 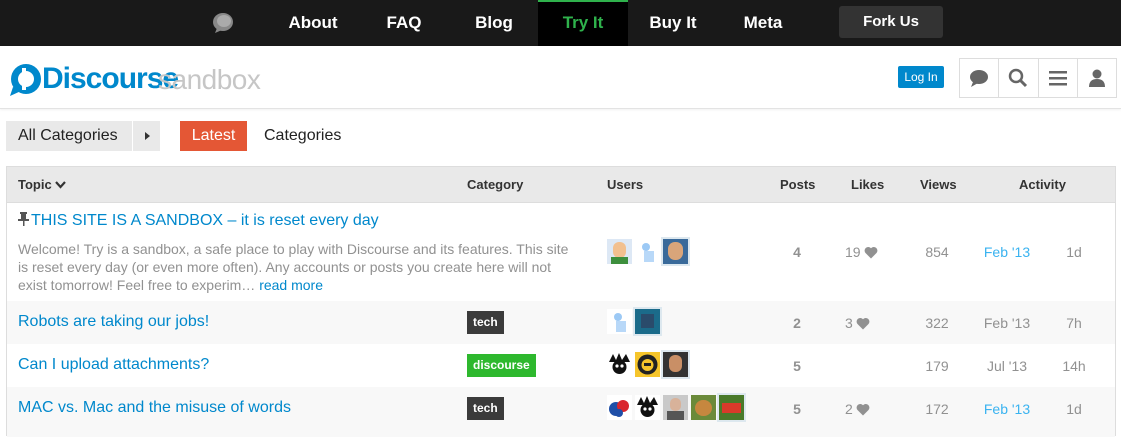 I want to click on tab-categories: Categories, so click(x=302, y=136).